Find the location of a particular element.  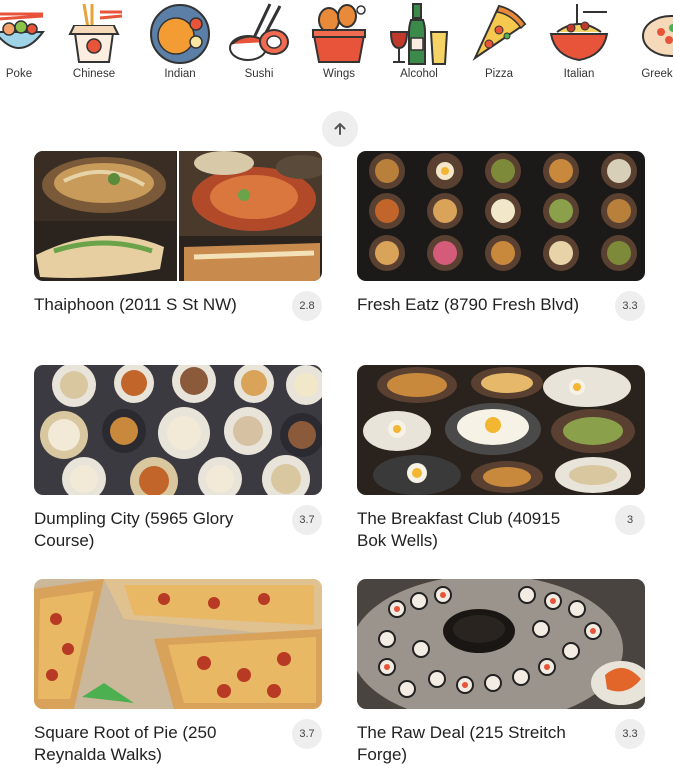

restaurant-card: The Breakfast Club (40915 Bok Wells) 3 is located at coordinates (502, 457).